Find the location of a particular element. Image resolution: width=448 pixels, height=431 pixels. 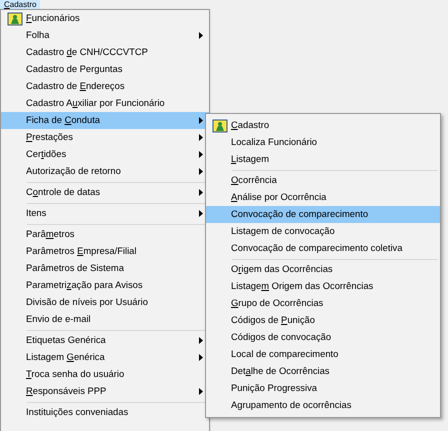

menu-item: Funcionários is located at coordinates (105, 18).